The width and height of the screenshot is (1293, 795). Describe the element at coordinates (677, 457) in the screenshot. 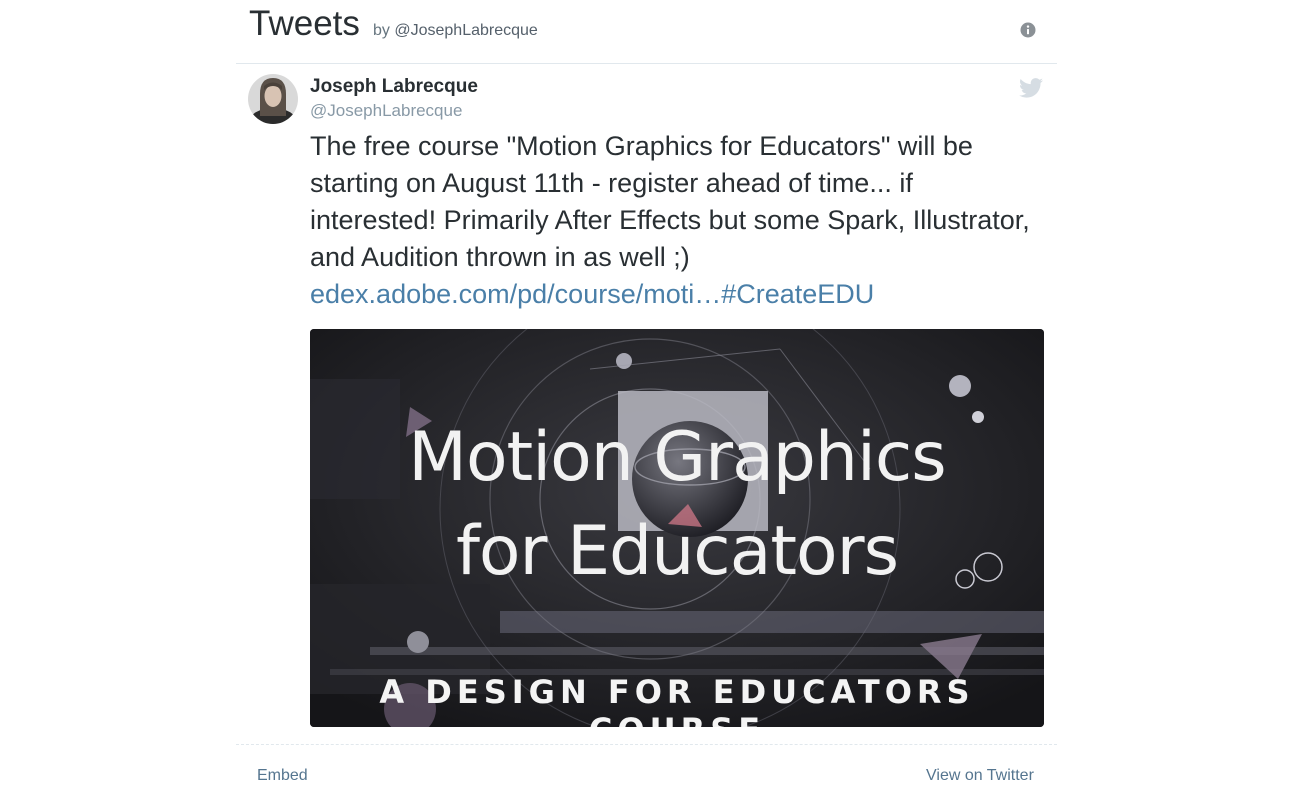

I see `media-title-line1: Motion Graphics` at that location.